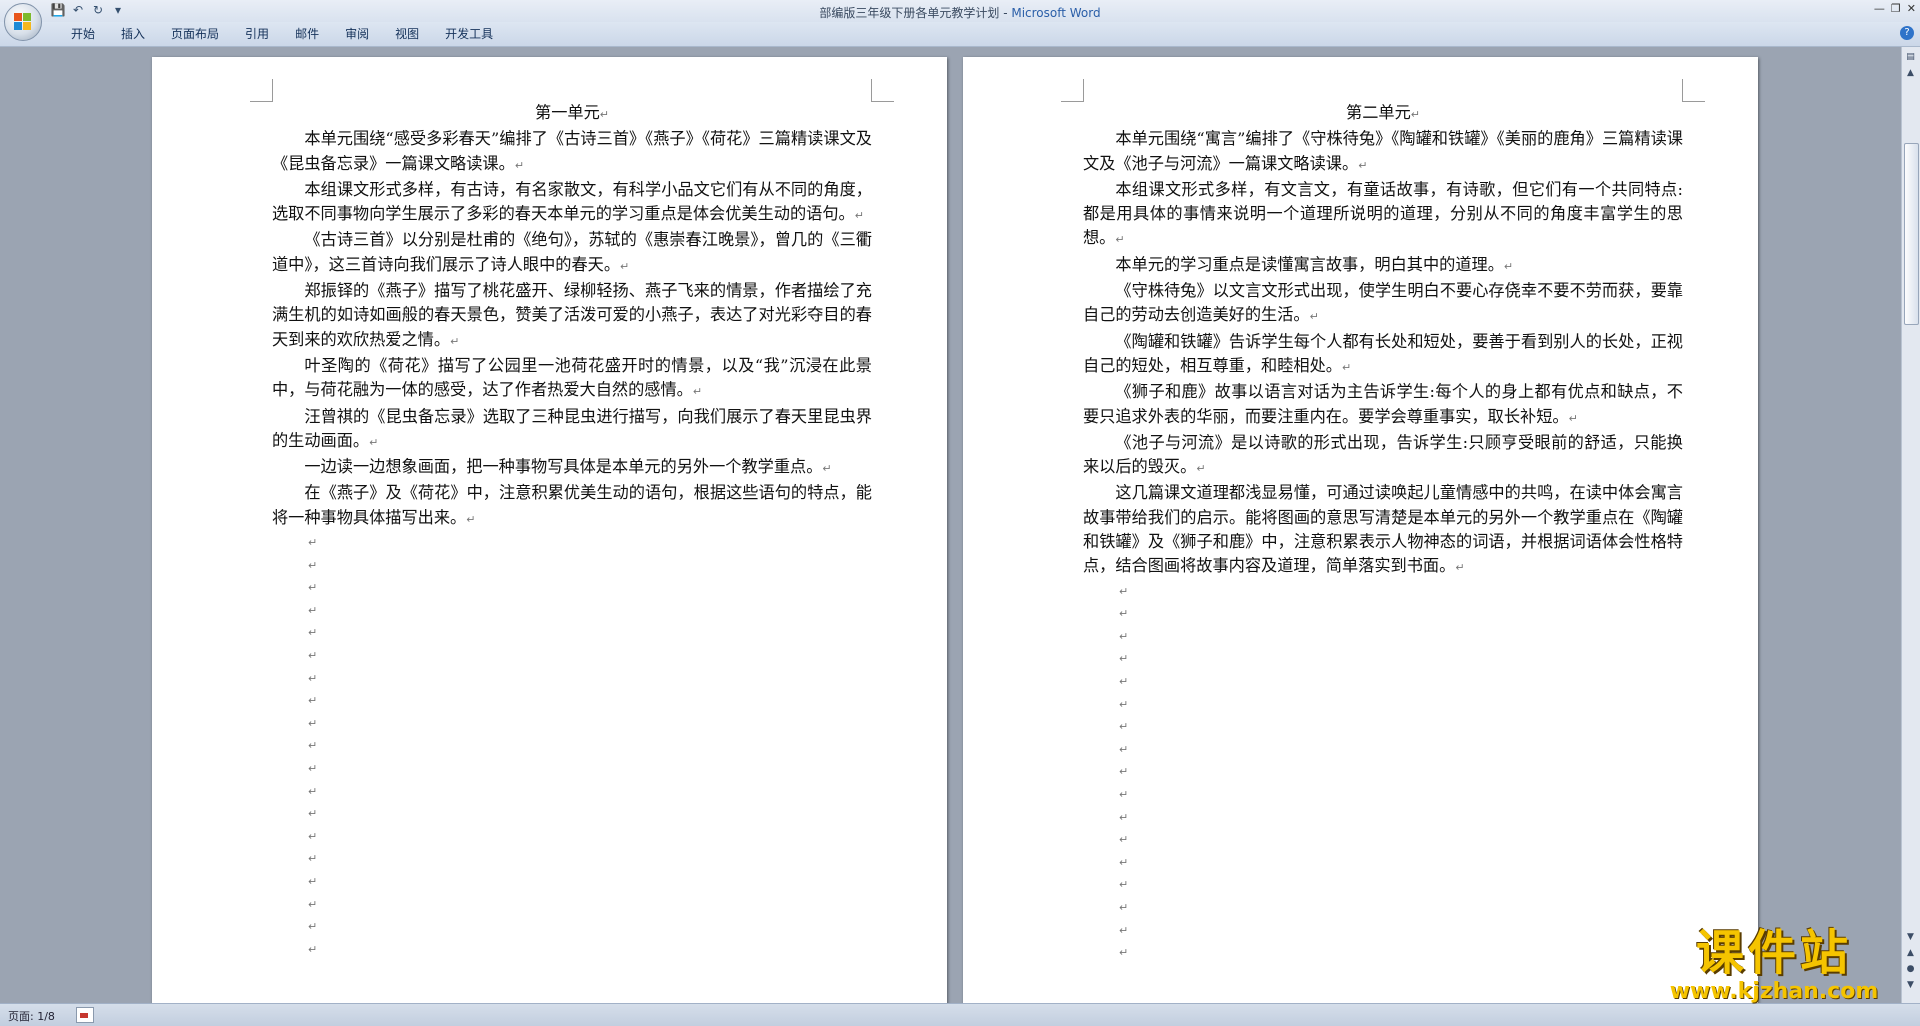 This screenshot has width=1920, height=1026. What do you see at coordinates (1910, 969) in the screenshot?
I see `select-browse-object-icon: ●` at bounding box center [1910, 969].